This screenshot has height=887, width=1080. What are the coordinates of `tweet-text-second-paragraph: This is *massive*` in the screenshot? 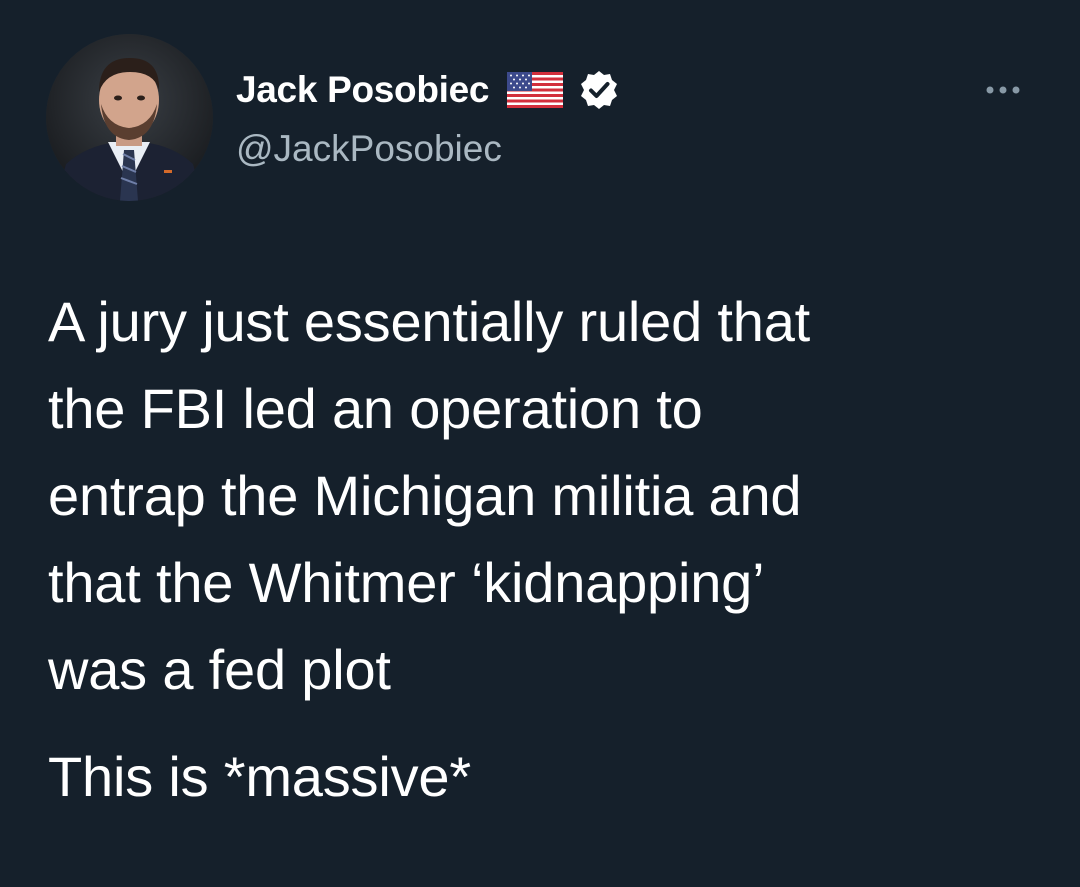 It's located at (259, 776).